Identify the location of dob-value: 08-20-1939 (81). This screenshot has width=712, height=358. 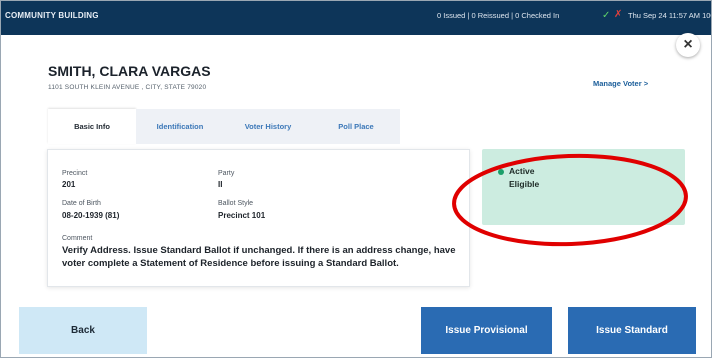
(91, 215).